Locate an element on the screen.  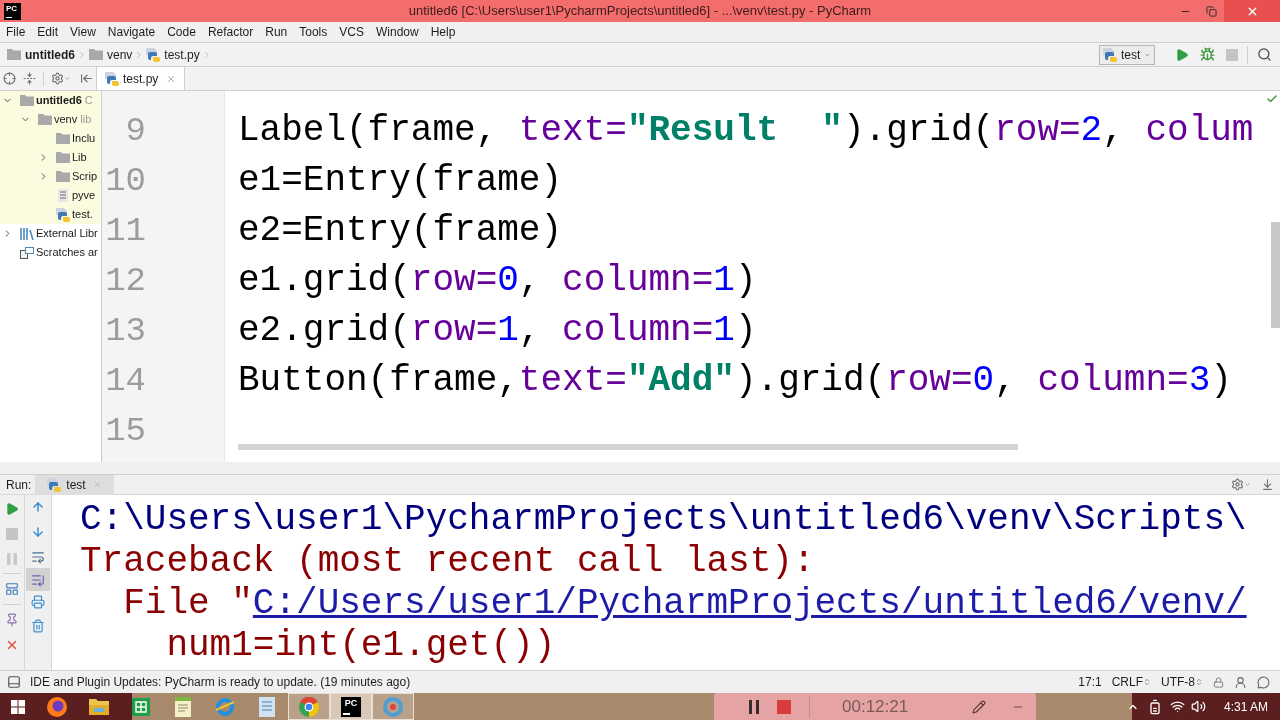
caret-position: 17:1 is located at coordinates (1090, 682).